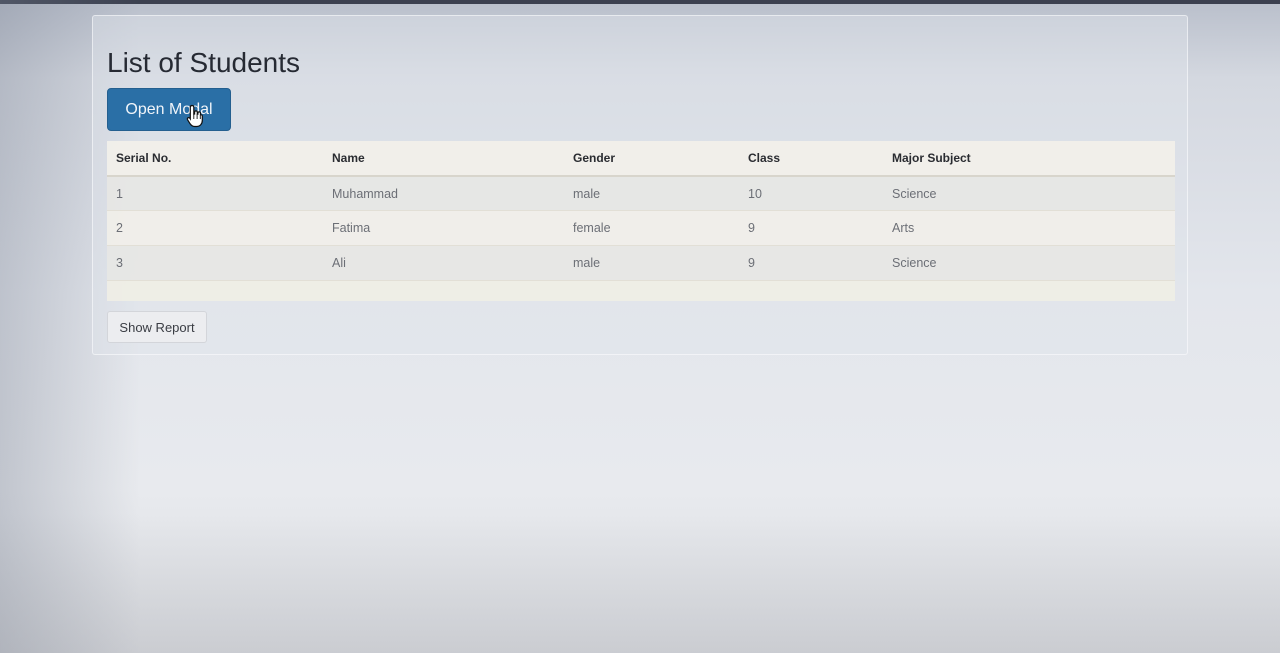 This screenshot has width=1280, height=653. I want to click on cell-name: Ali, so click(443, 262).